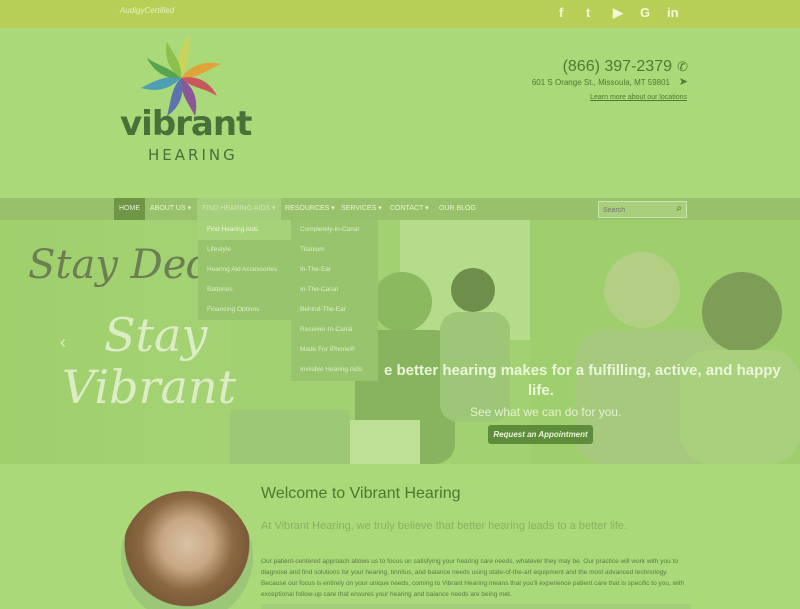 Image resolution: width=800 pixels, height=609 pixels. I want to click on dropdown-item-bte: Behind-The-Ear, so click(334, 310).